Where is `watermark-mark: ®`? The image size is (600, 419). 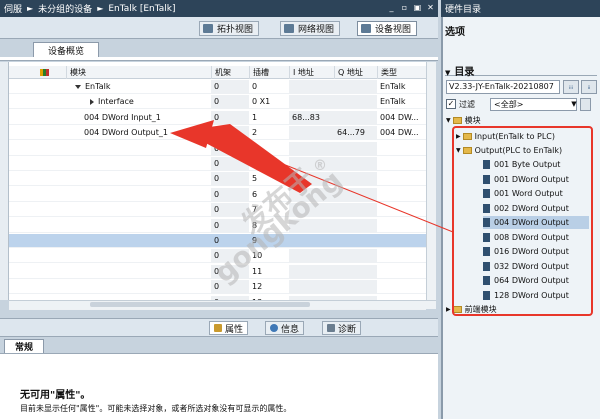
watermark-mark: ® is located at coordinates (320, 166).